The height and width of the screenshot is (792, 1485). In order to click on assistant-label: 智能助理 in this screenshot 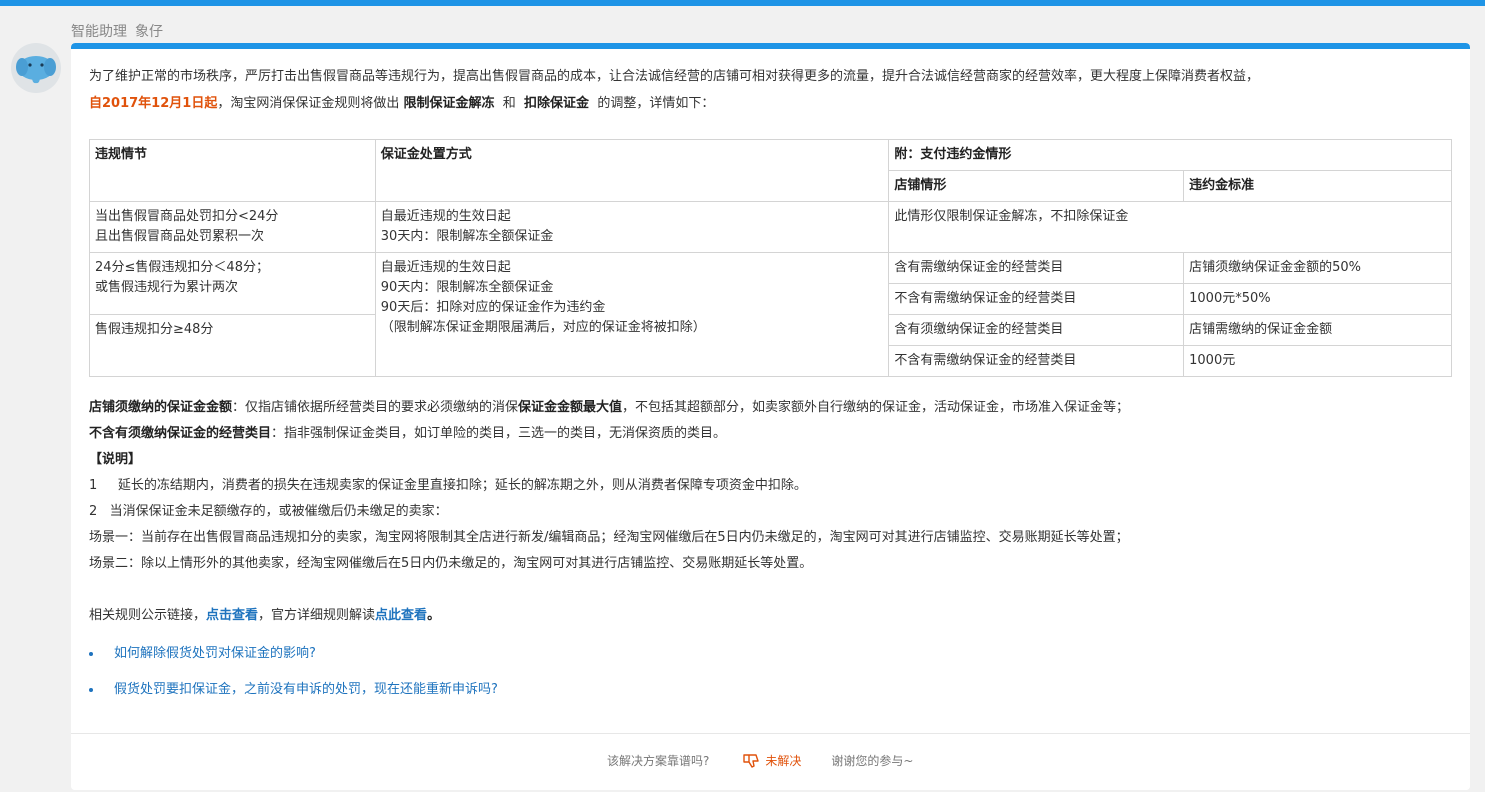, I will do `click(99, 32)`.